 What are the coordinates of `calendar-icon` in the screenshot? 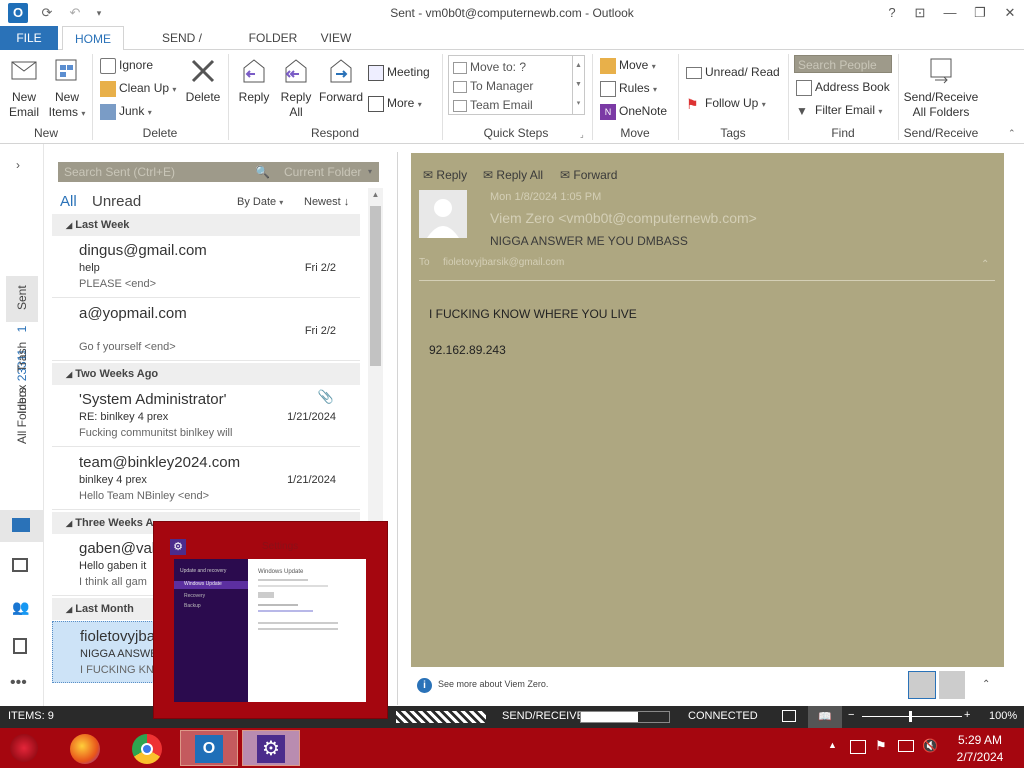 It's located at (20, 565).